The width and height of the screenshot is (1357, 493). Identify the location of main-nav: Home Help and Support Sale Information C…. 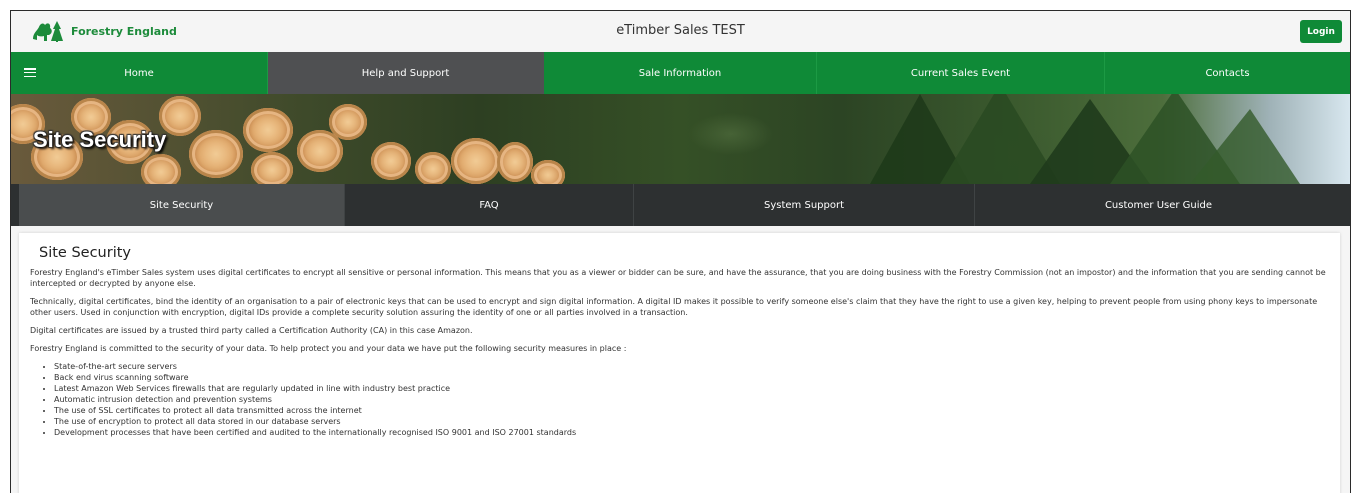
(680, 73).